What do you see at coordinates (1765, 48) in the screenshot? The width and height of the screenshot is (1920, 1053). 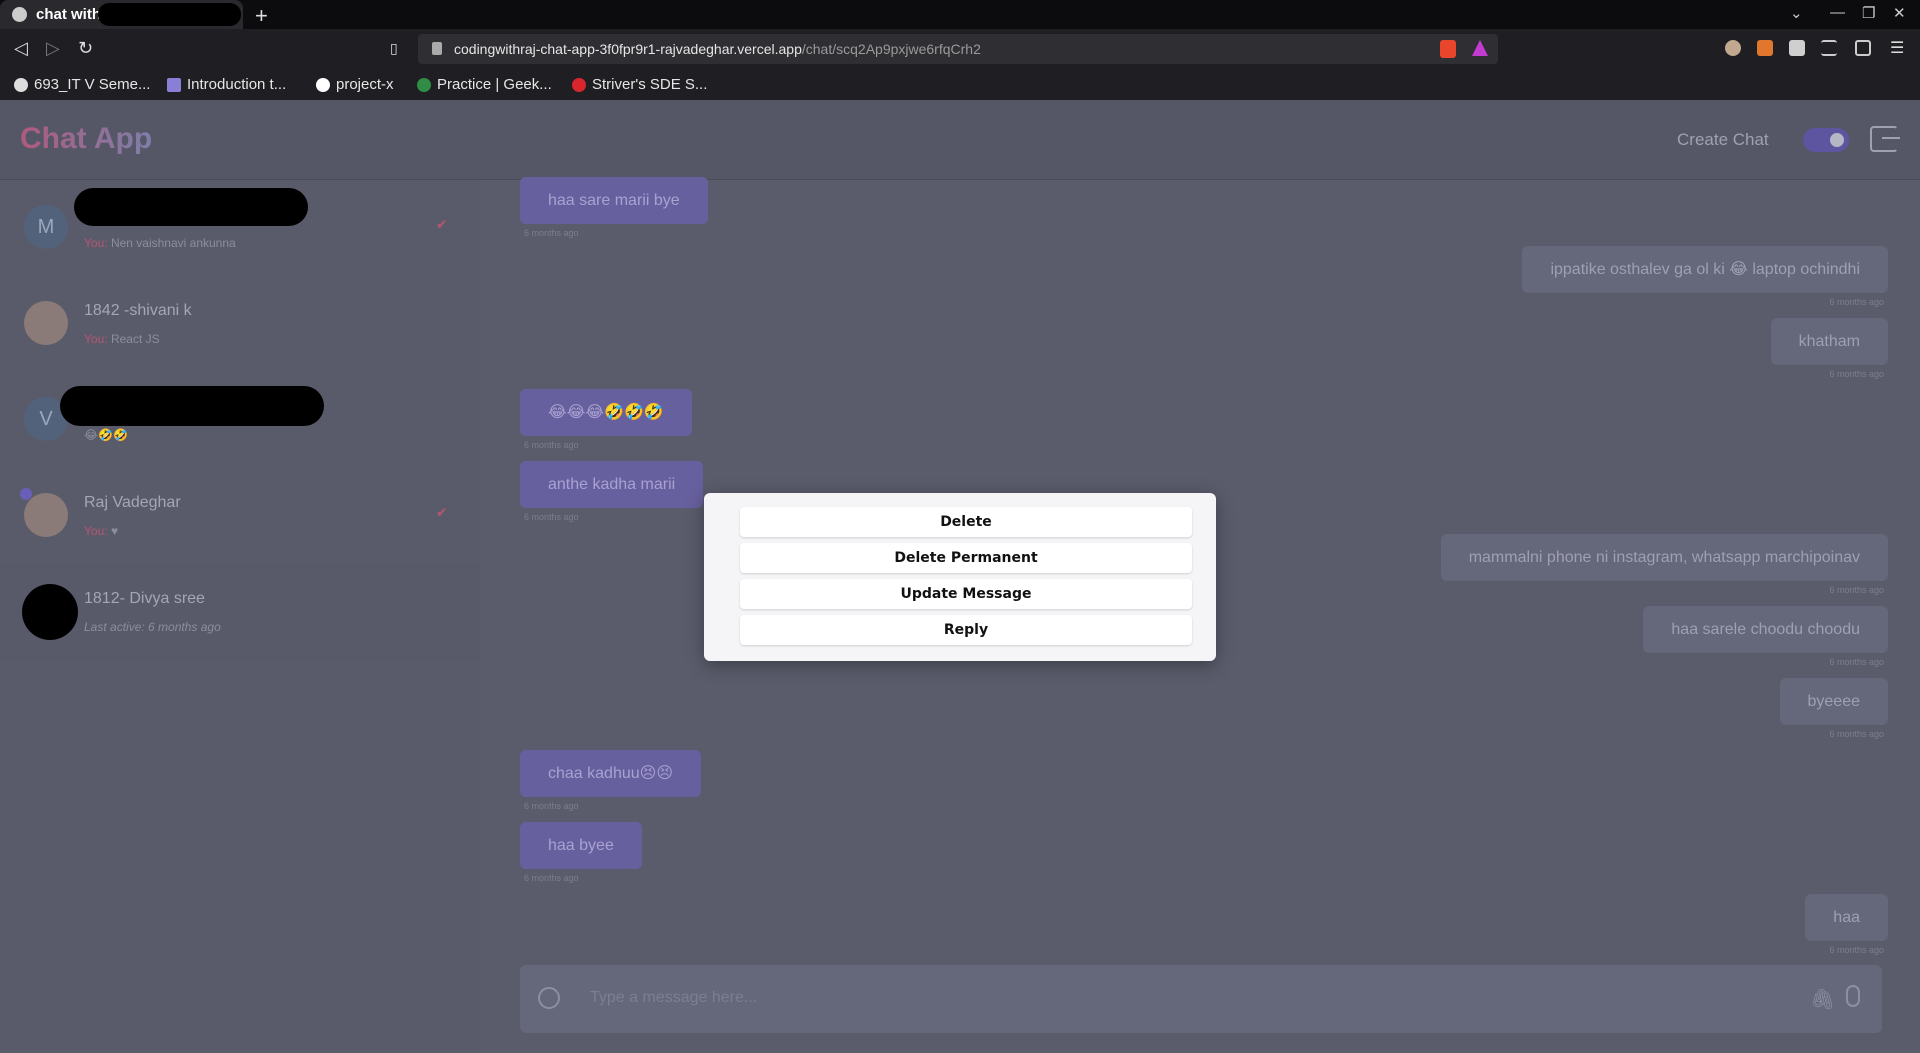 I see `metamask-icon` at bounding box center [1765, 48].